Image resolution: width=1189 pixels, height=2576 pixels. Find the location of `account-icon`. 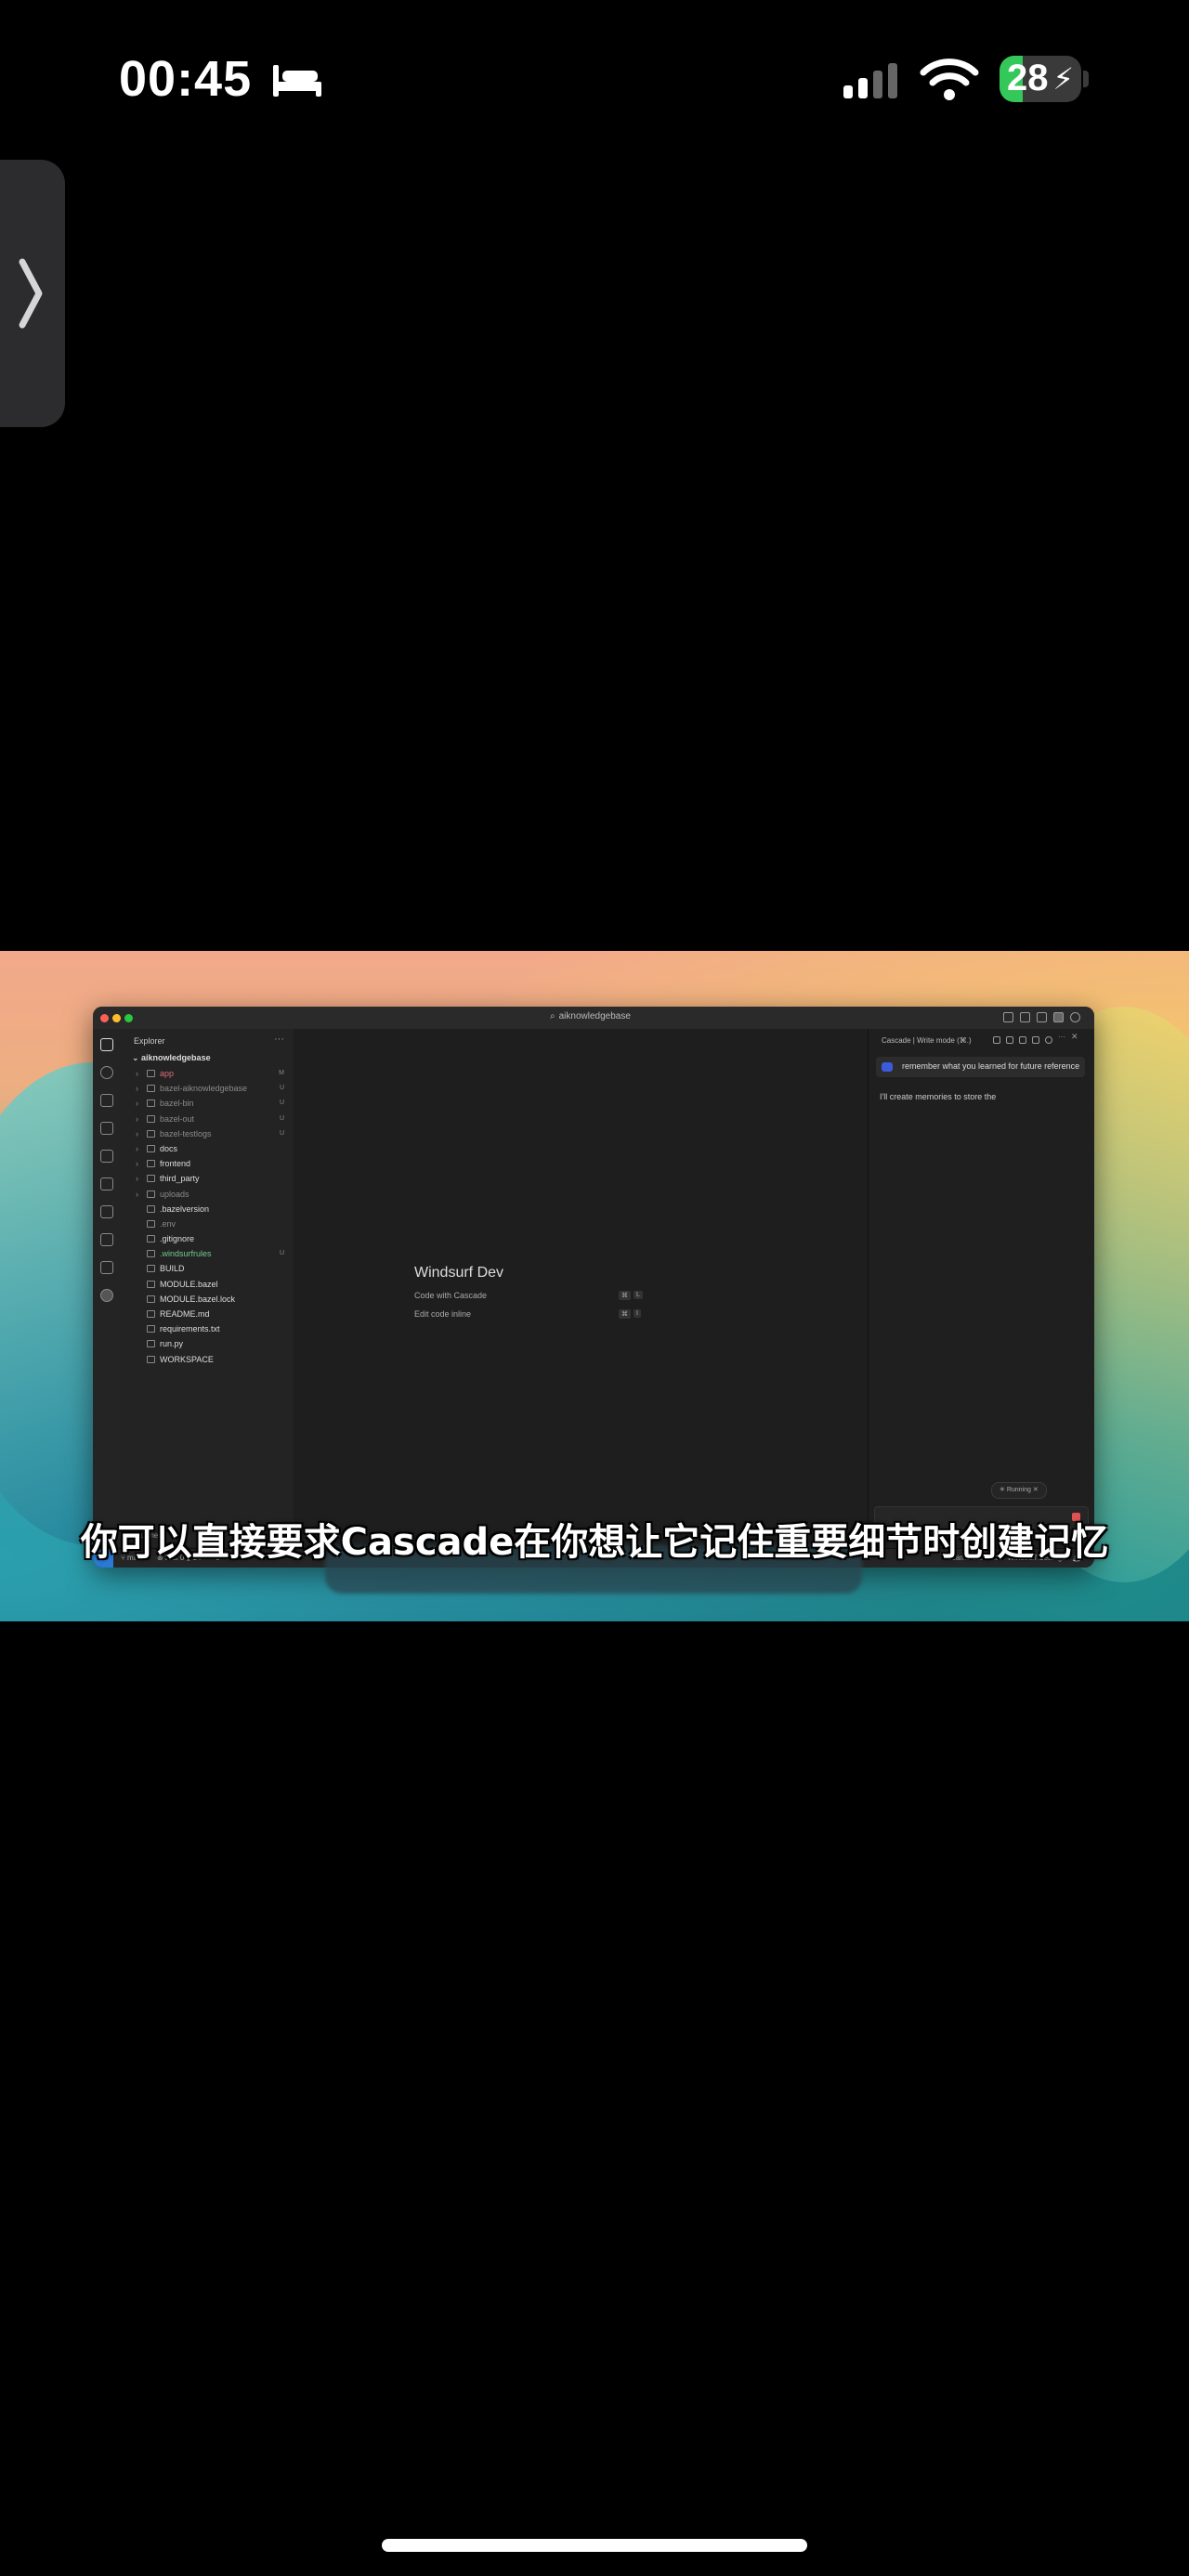

account-icon is located at coordinates (1075, 1017).